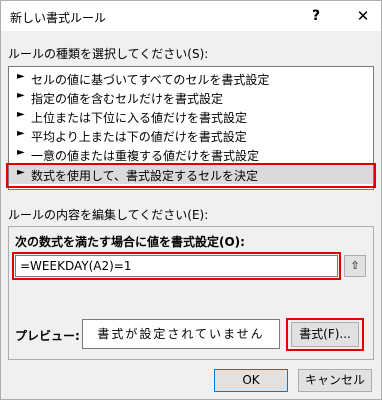 This screenshot has width=382, height=400. I want to click on rule-type-item: ► 指定の値を含むセルだけを書式設定, so click(191, 97).